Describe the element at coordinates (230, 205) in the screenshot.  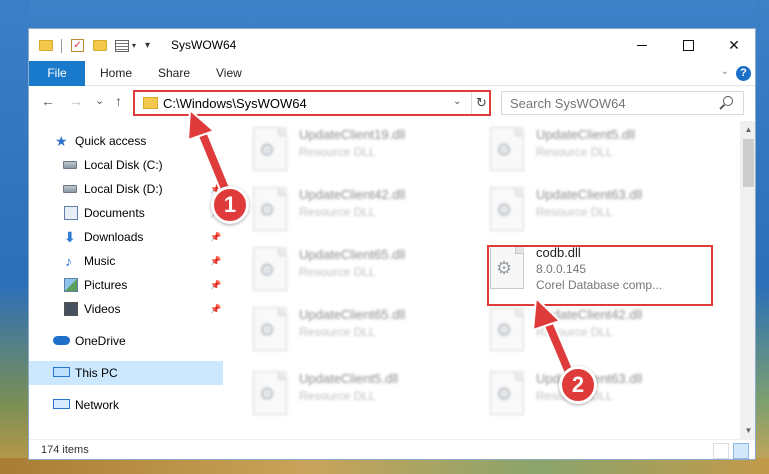
I see `step-1-badge: 1` at that location.